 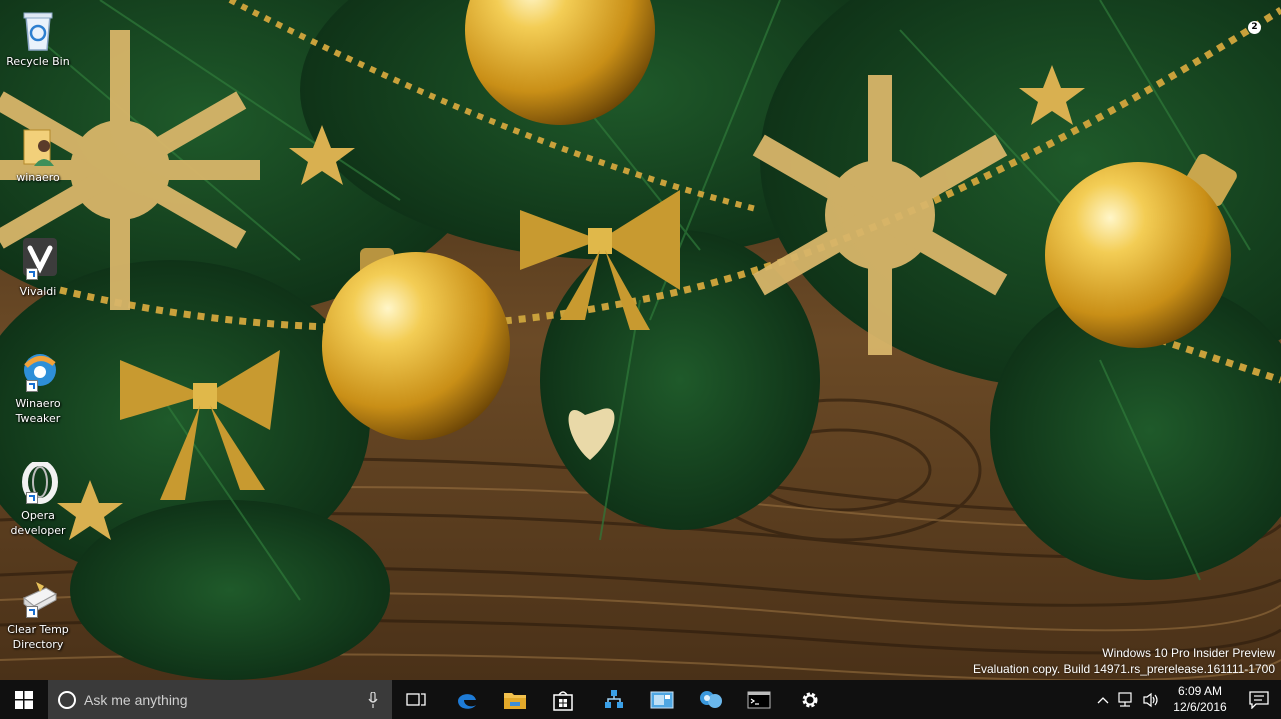 I want to click on desktop-icon-winaero: winaero, so click(x=38, y=154).